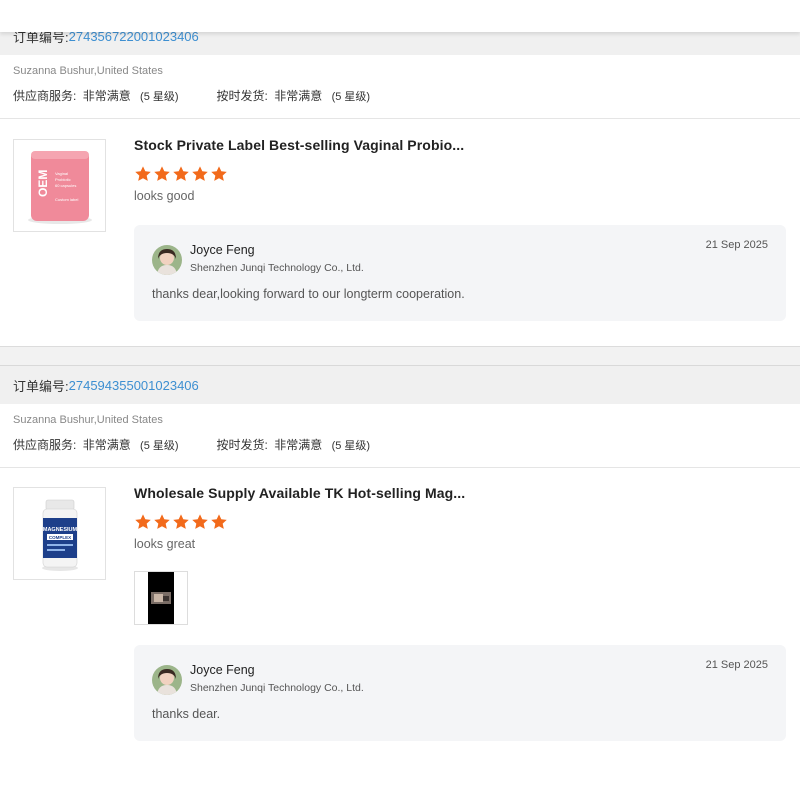  What do you see at coordinates (134, 385) in the screenshot?
I see `order-number-link: 274594355001023406` at bounding box center [134, 385].